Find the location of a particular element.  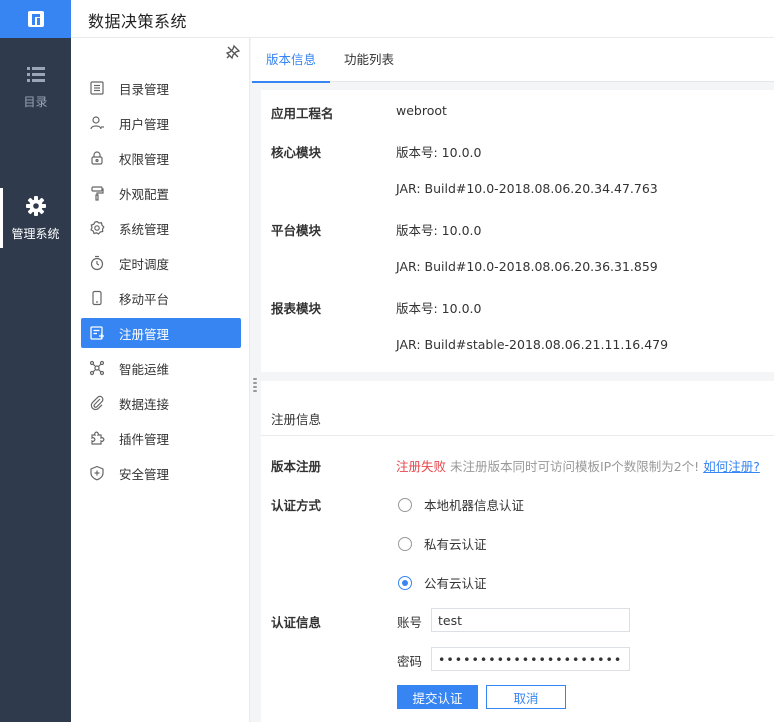

menu-item-users: 用户管理 is located at coordinates (161, 123).